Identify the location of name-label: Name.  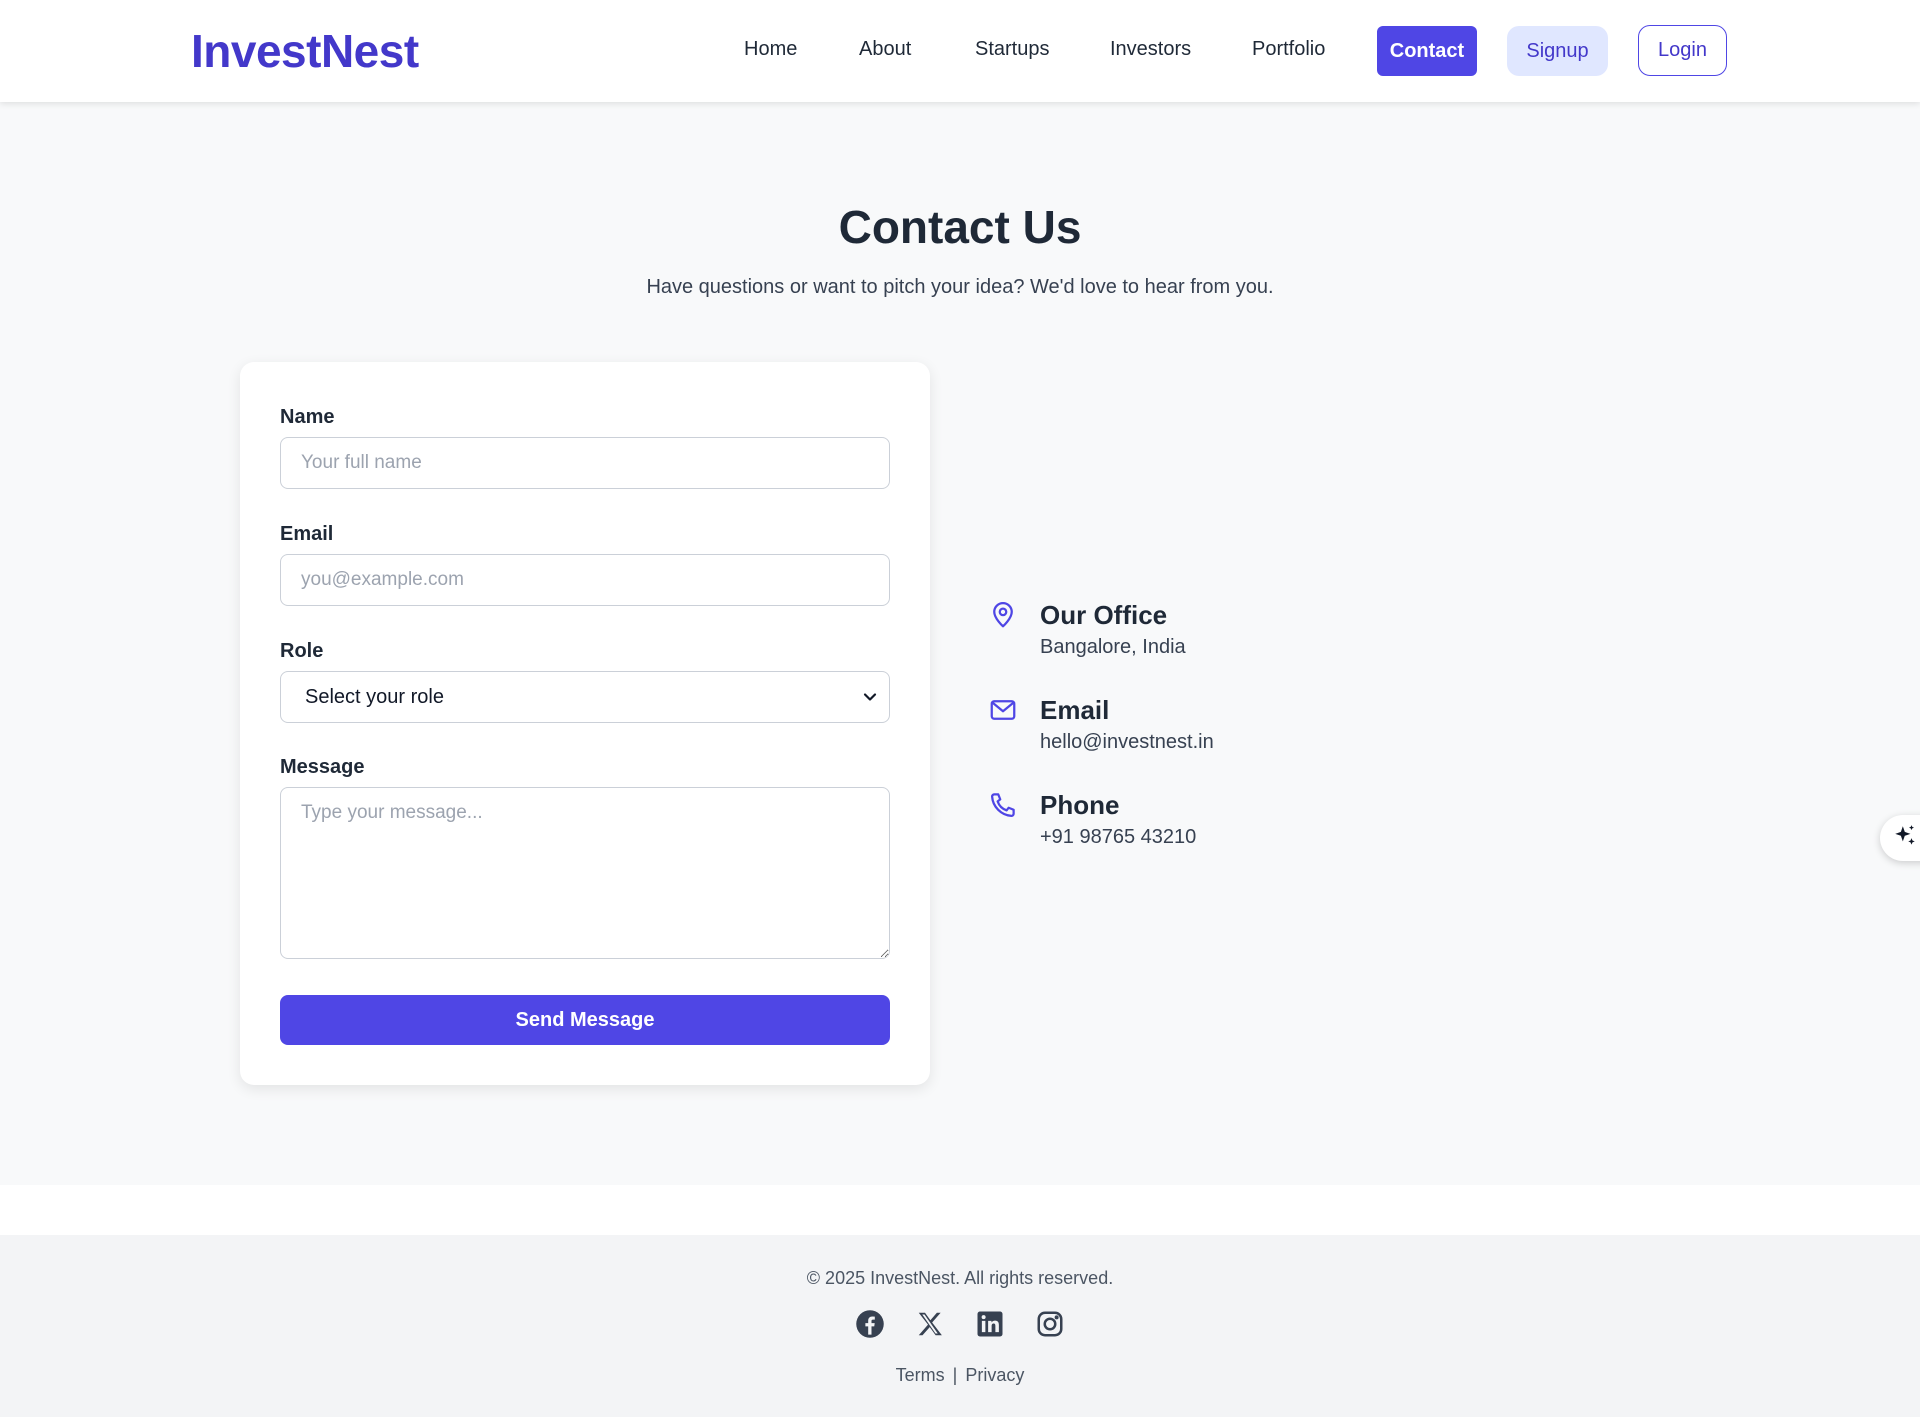
(307, 417).